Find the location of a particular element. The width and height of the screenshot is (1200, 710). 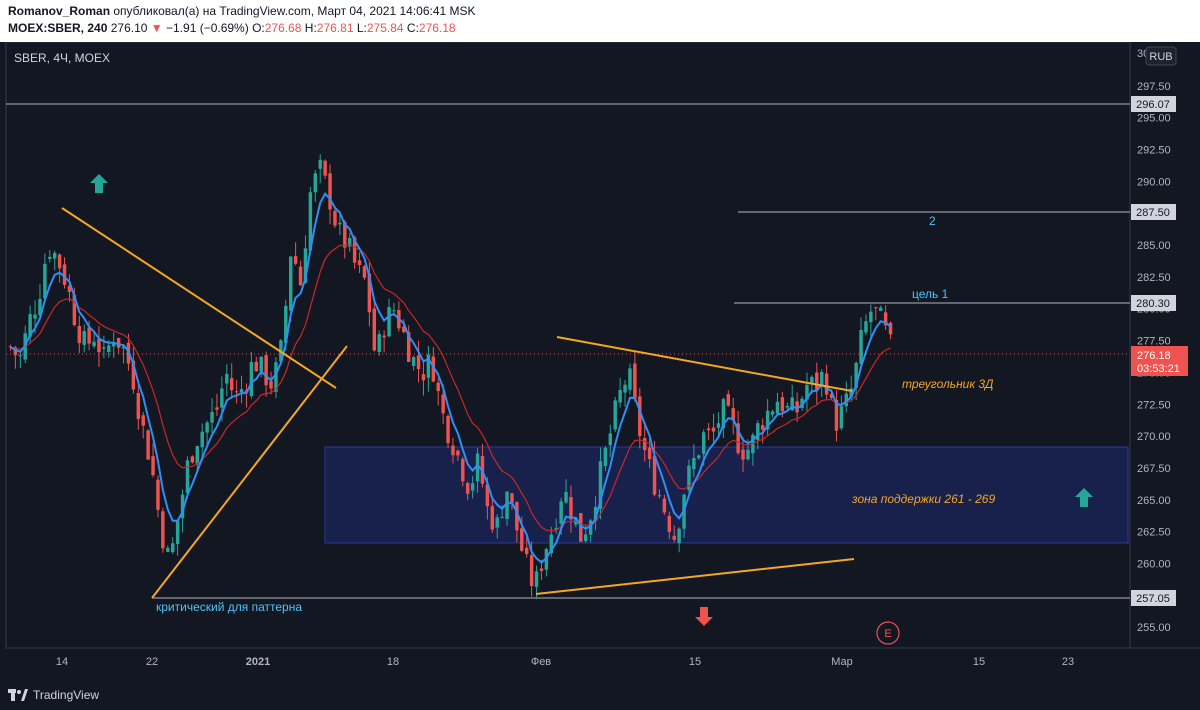

time-tick: 2021 is located at coordinates (258, 662).